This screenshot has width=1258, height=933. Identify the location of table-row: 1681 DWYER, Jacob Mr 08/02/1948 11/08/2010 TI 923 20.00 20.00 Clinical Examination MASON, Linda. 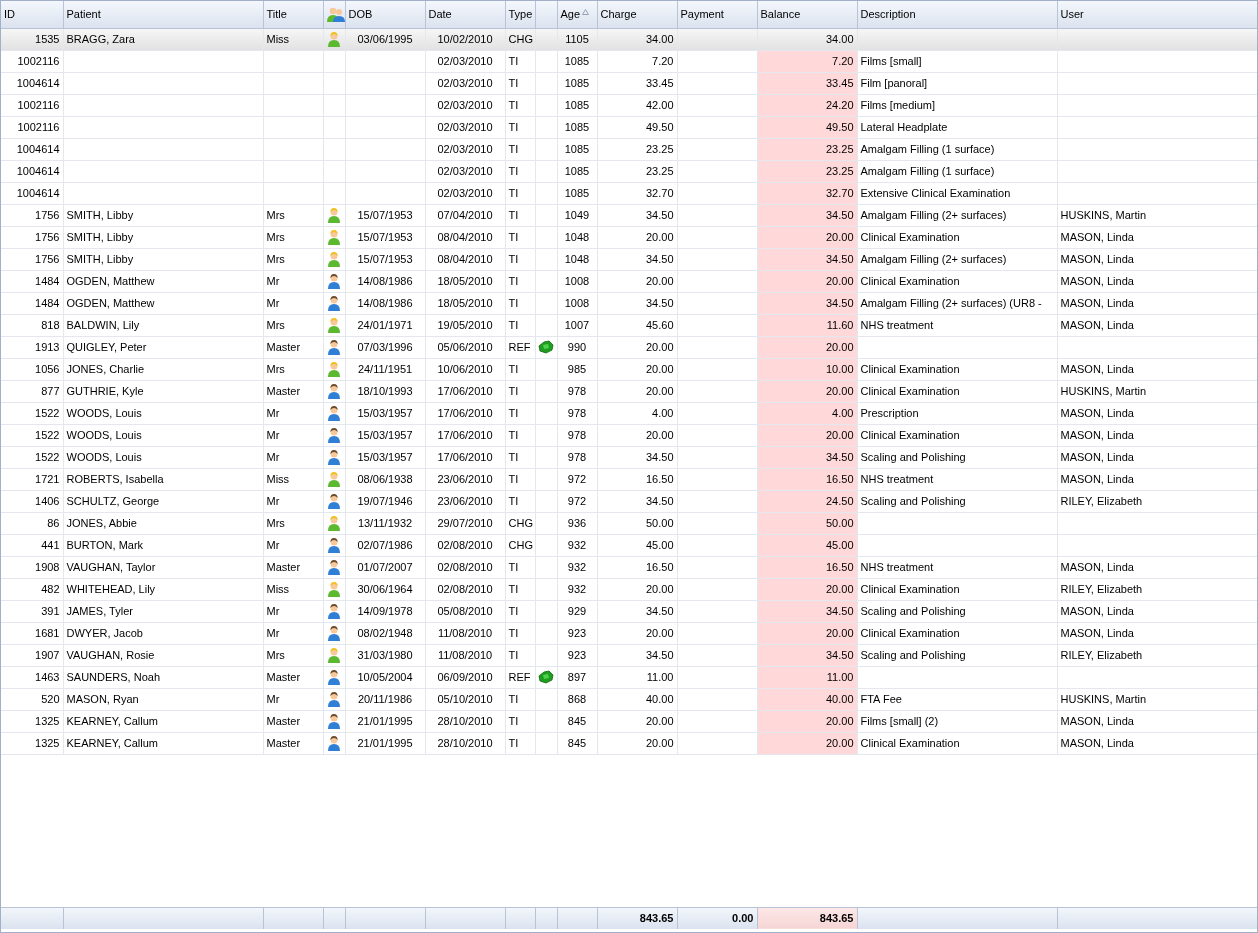
(629, 633).